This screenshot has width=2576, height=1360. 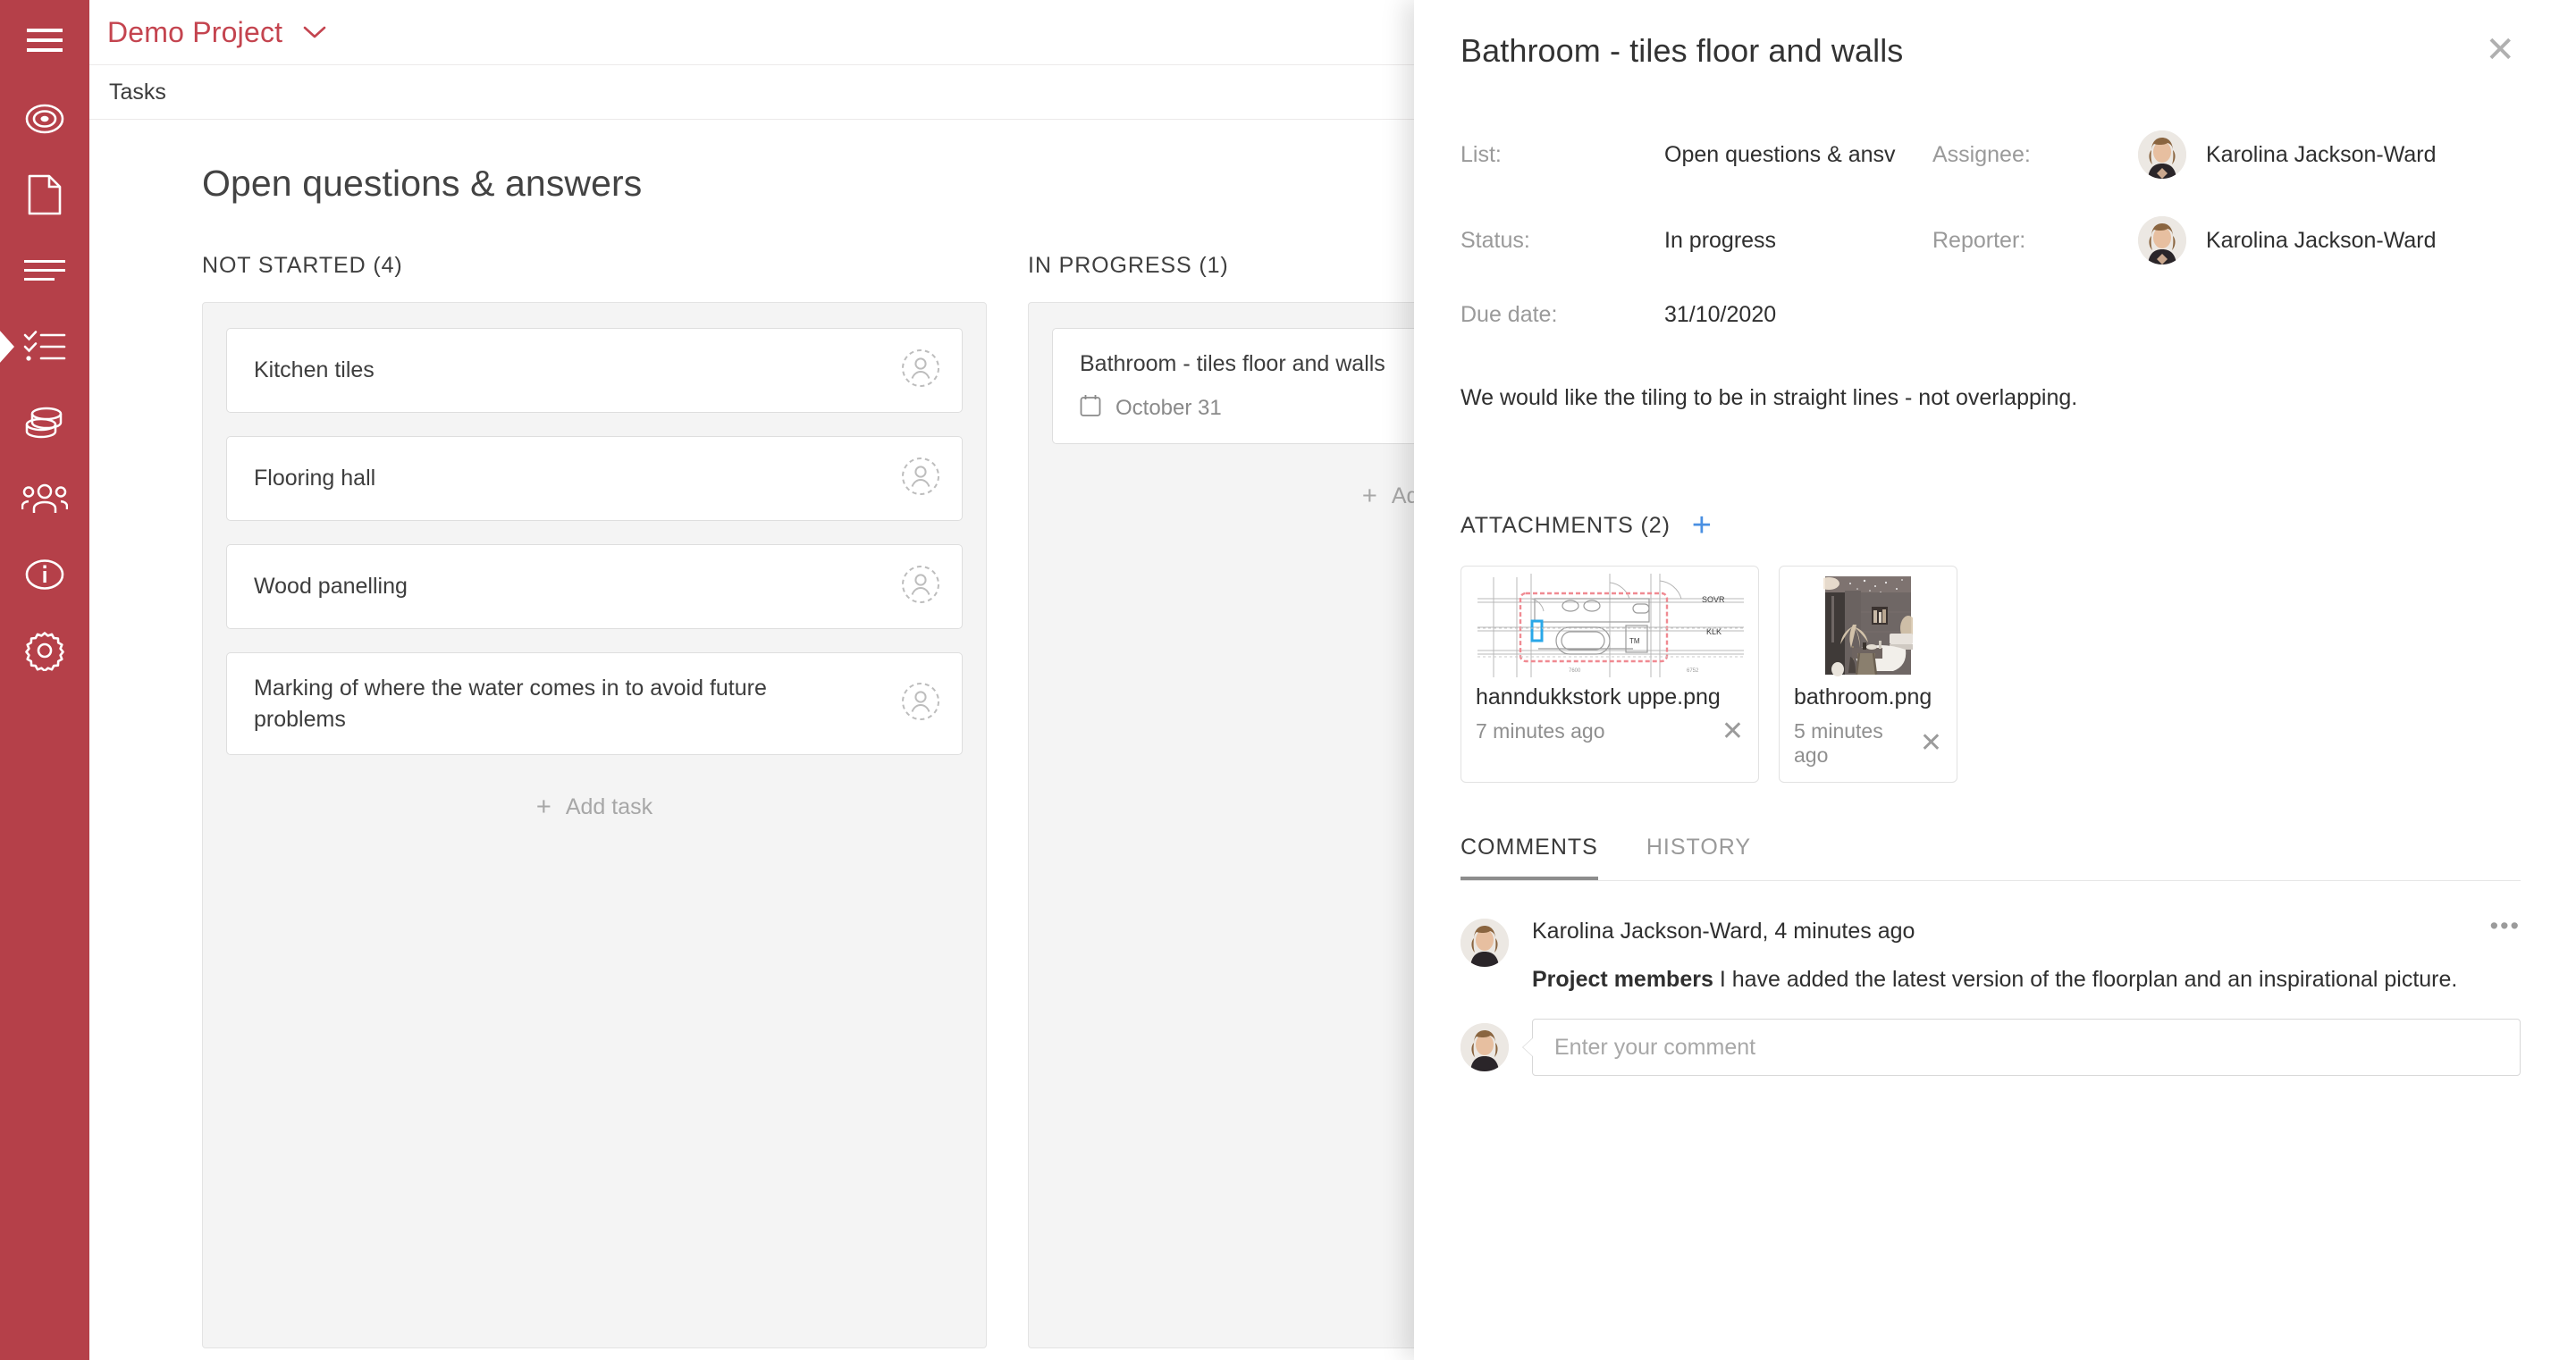 I want to click on add-task-label: Add task, so click(x=609, y=806).